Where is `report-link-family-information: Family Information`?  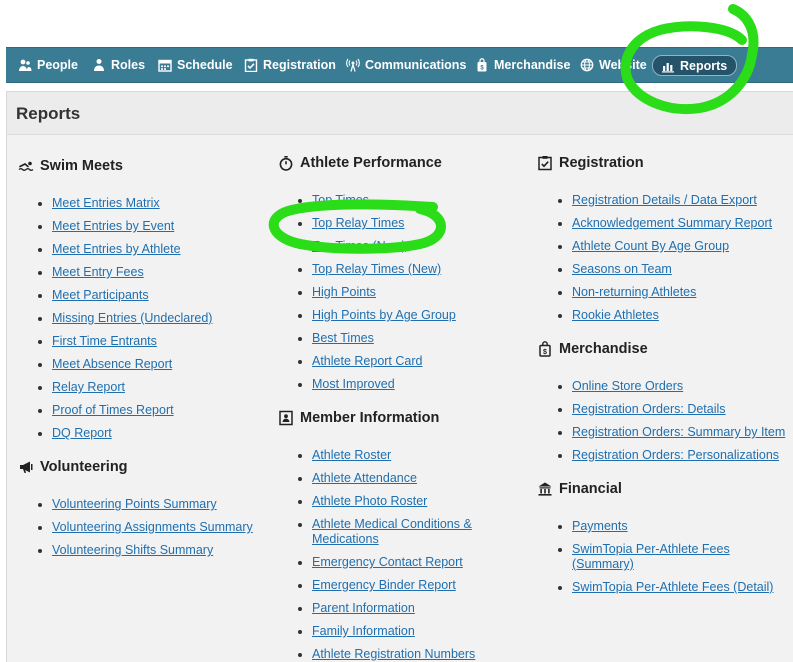
report-link-family-information: Family Information is located at coordinates (363, 631).